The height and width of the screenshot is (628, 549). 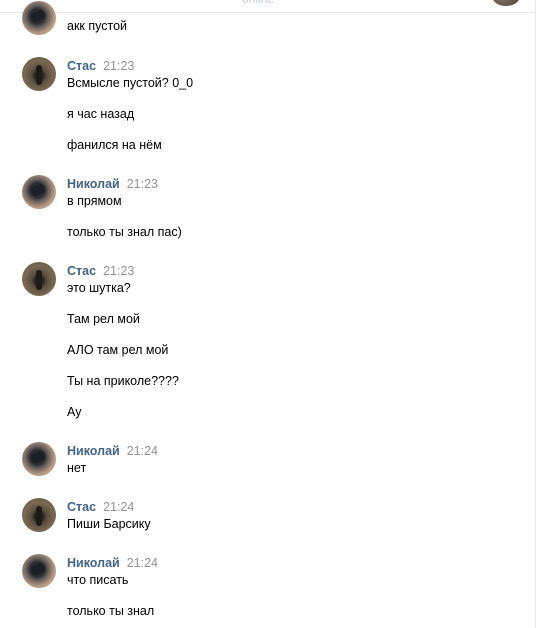 What do you see at coordinates (97, 26) in the screenshot?
I see `message-text: акк пустой` at bounding box center [97, 26].